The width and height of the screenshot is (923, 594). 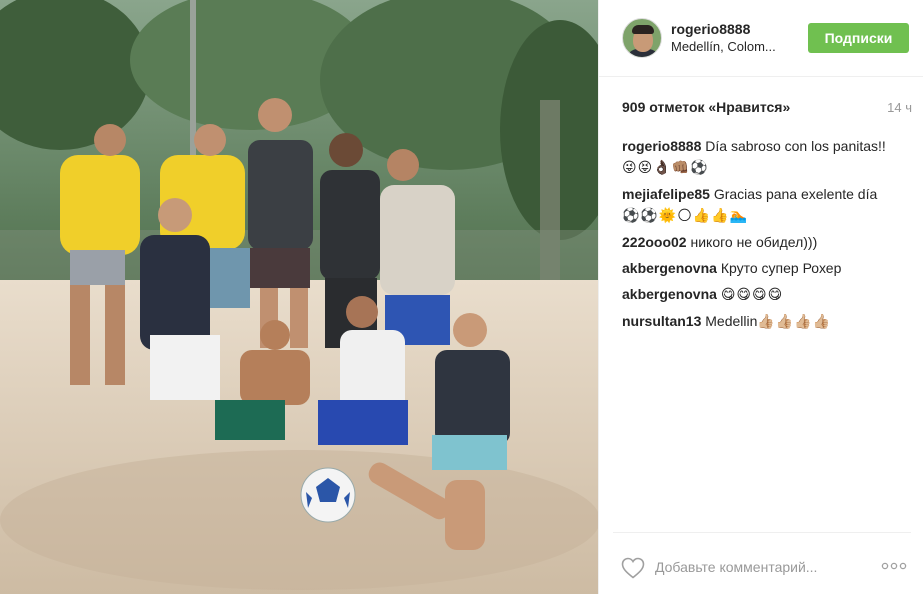 What do you see at coordinates (795, 194) in the screenshot?
I see `comment-text: Gracias pana exelente día` at bounding box center [795, 194].